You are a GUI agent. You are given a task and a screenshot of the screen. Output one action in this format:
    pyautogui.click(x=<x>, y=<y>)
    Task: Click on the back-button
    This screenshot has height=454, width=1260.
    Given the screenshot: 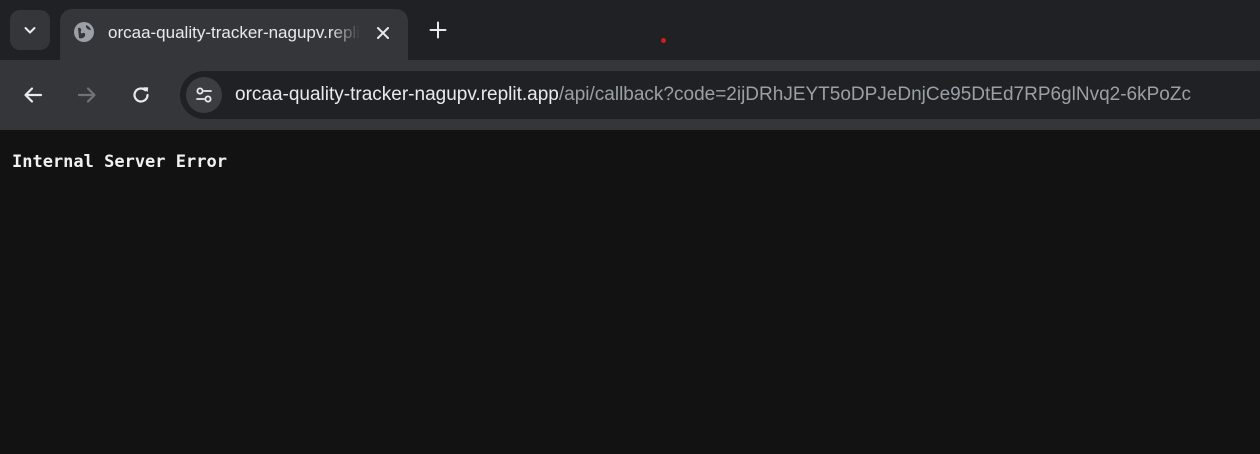 What is the action you would take?
    pyautogui.click(x=33, y=95)
    